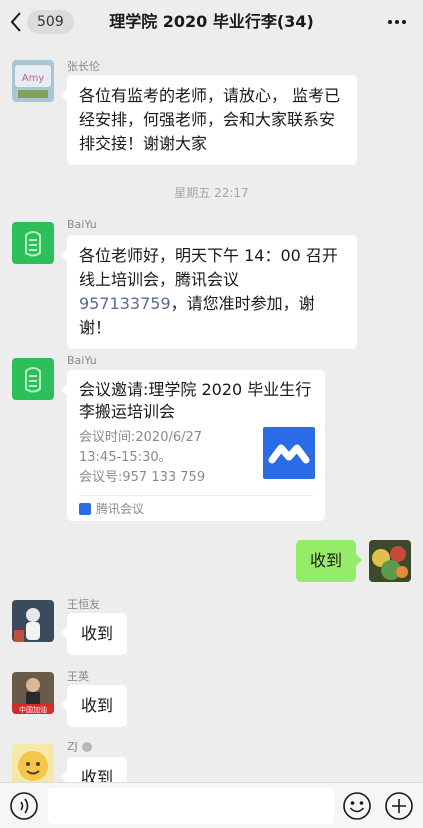 The height and width of the screenshot is (828, 423). What do you see at coordinates (33, 765) in the screenshot?
I see `avatar-zj` at bounding box center [33, 765].